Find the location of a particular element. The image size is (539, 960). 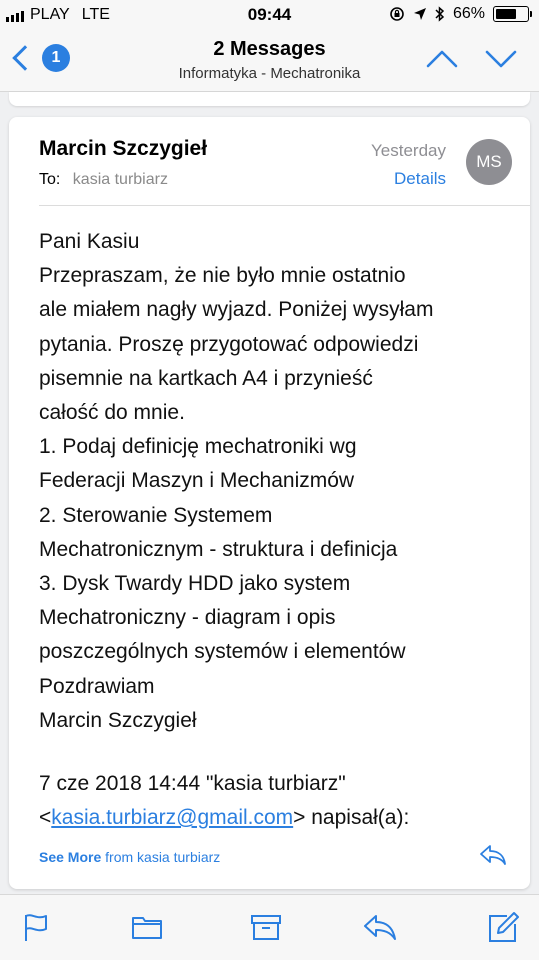

previous-message-card is located at coordinates (269, 99).